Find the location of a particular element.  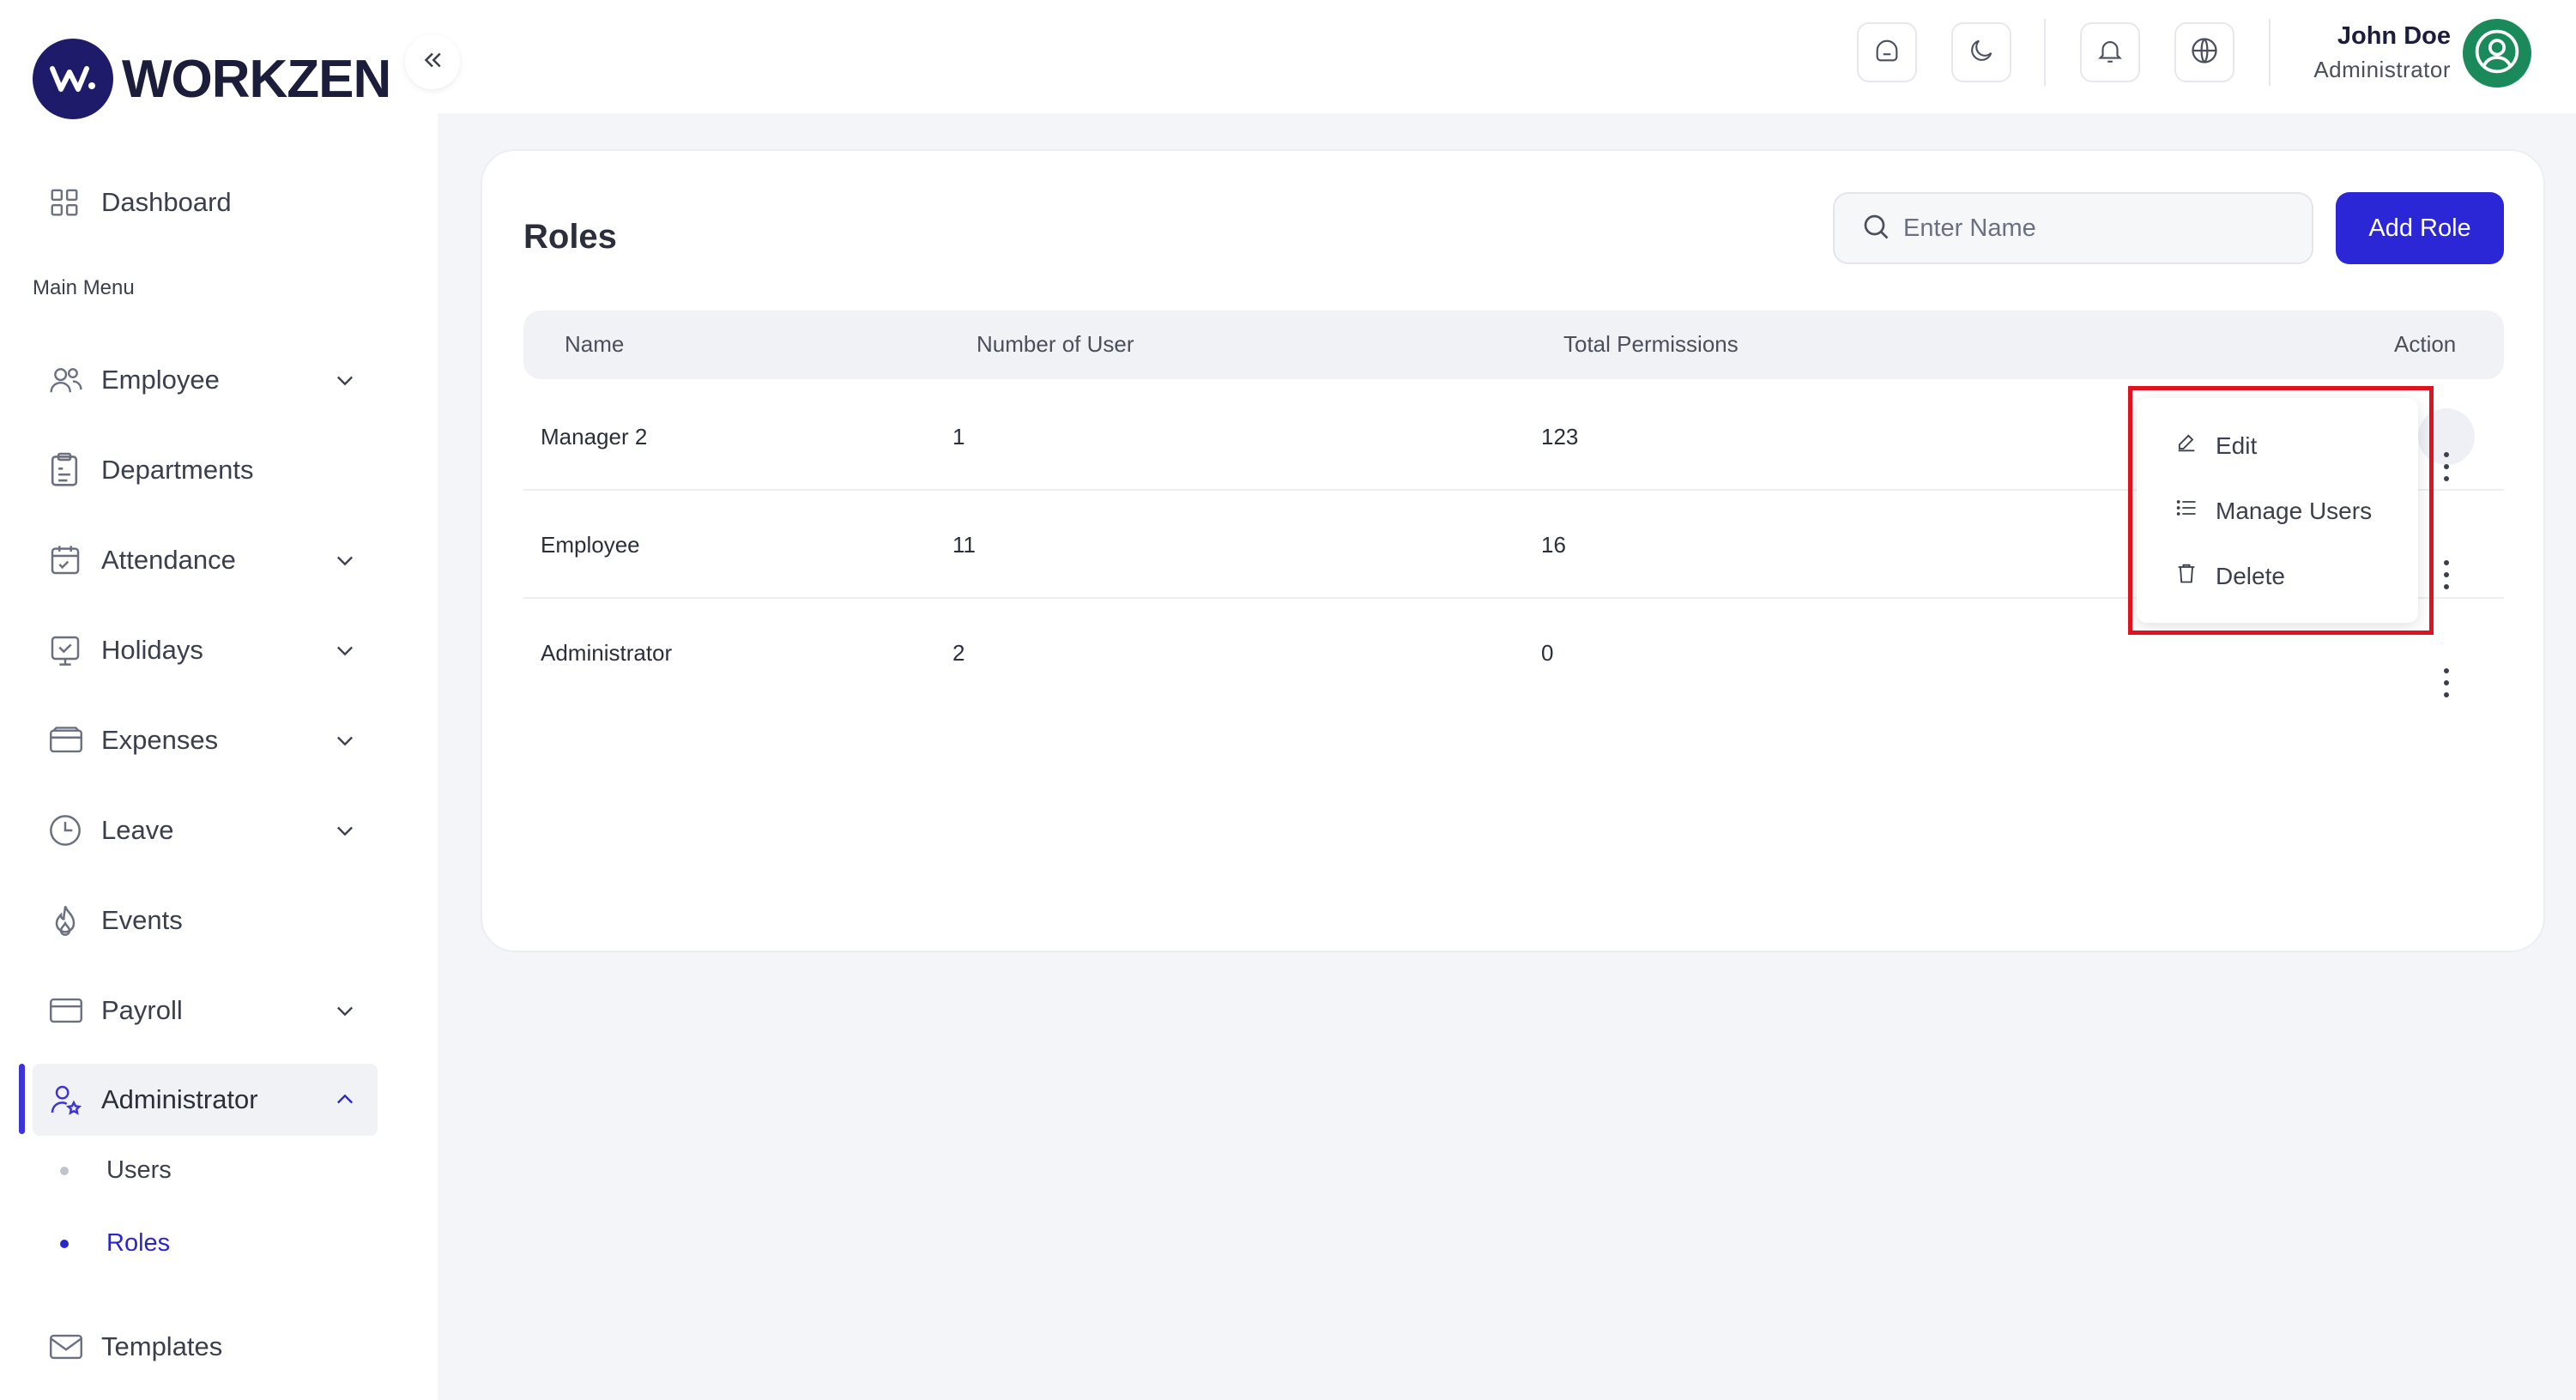

sidebar-item-payroll: Payroll is located at coordinates (205, 1011).